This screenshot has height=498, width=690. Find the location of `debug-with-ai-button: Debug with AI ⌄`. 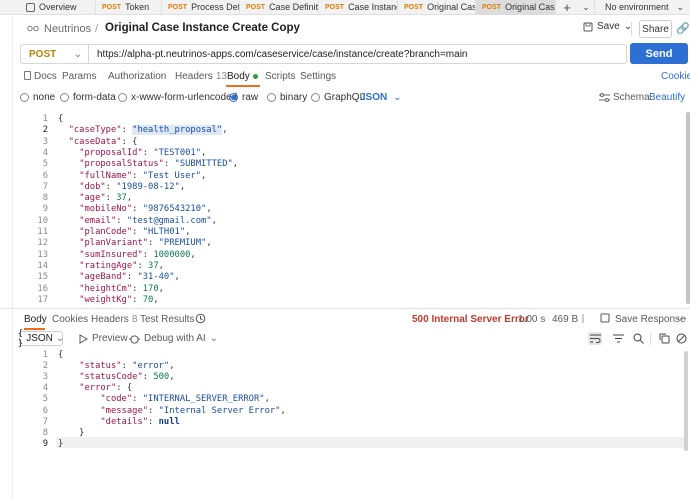

debug-with-ai-button: Debug with AI ⌄ is located at coordinates (173, 338).